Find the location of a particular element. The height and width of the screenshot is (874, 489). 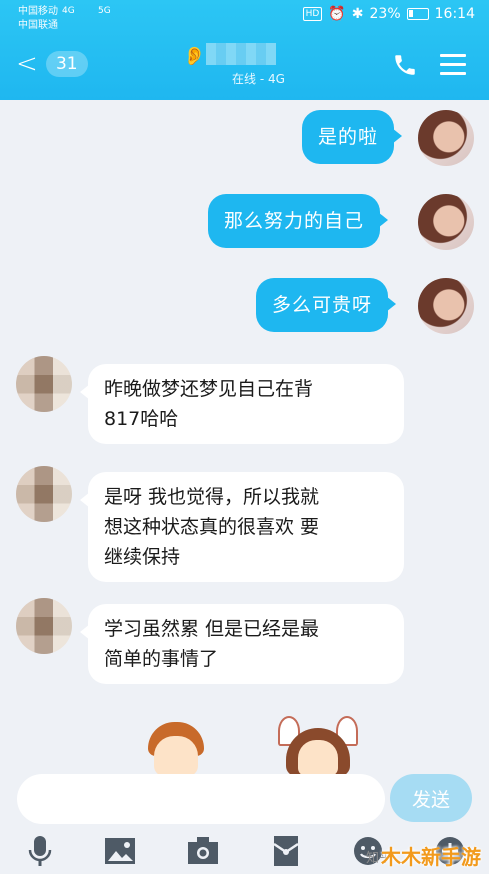

unread-count-badge: 31 is located at coordinates (66, 64).